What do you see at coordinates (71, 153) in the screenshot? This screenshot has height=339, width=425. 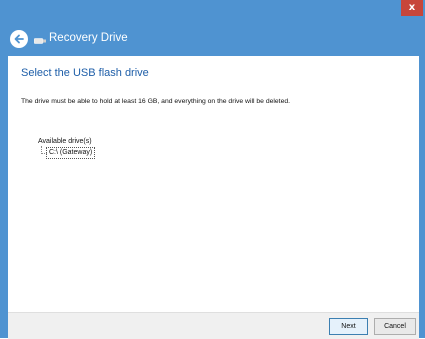 I see `drive-item-gateway: C:\ (Gateway)` at bounding box center [71, 153].